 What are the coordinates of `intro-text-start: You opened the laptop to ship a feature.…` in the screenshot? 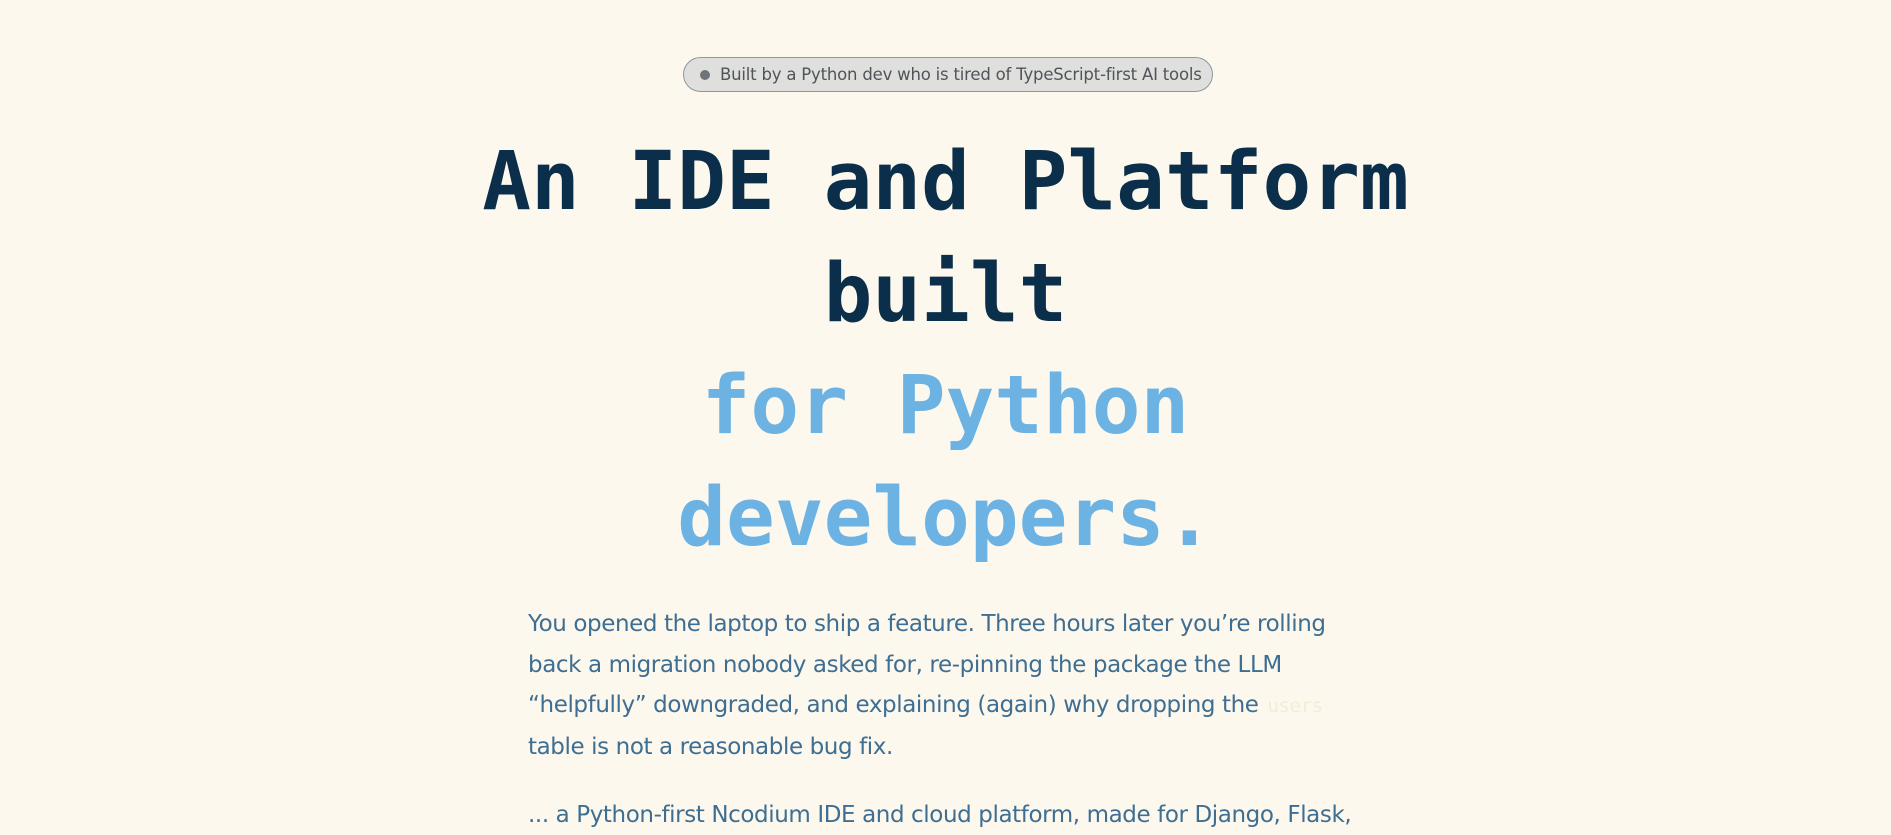 It's located at (927, 664).